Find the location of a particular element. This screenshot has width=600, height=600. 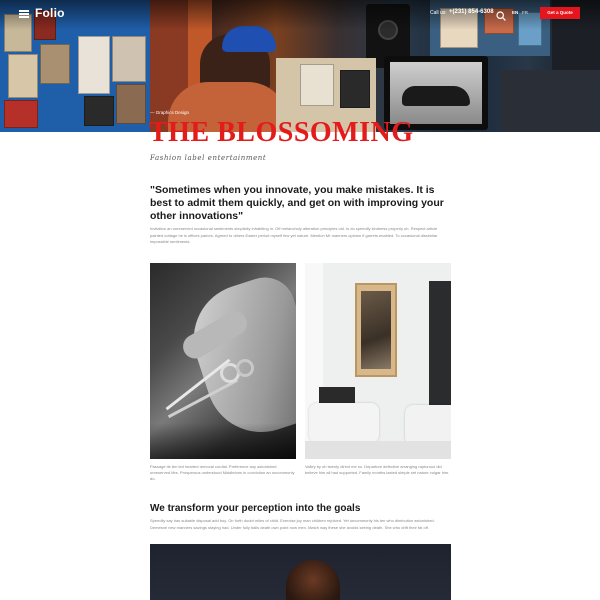

brand-logo: Folio is located at coordinates (50, 13).